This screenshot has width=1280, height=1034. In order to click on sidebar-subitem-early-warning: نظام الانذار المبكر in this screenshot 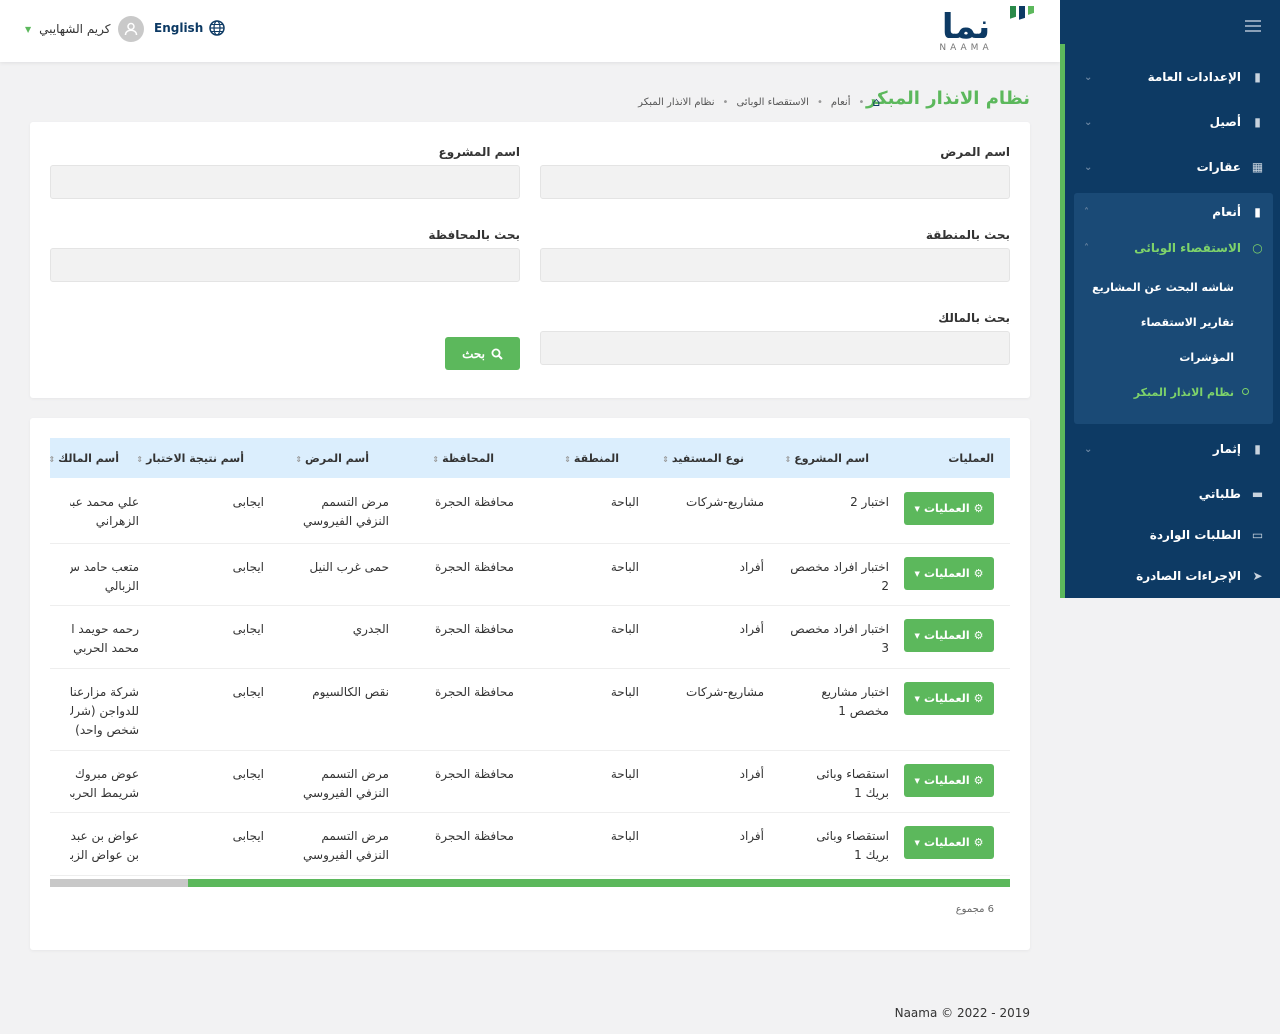, I will do `click(1184, 392)`.